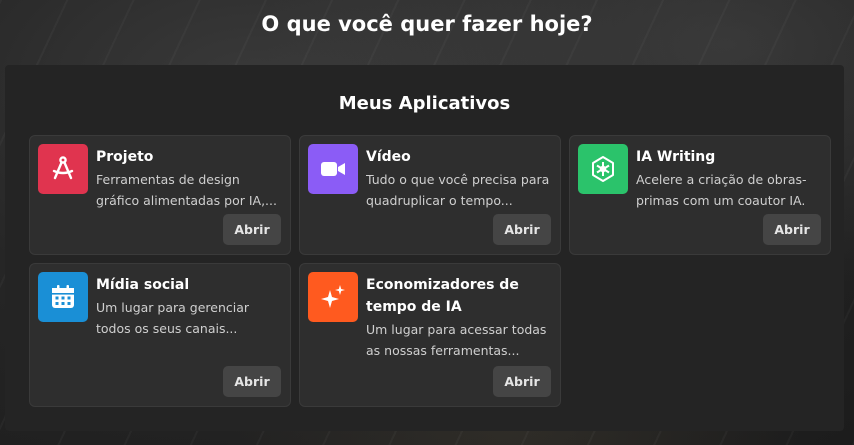 The image size is (854, 445). What do you see at coordinates (424, 103) in the screenshot?
I see `section-title: Meus Aplicativos` at bounding box center [424, 103].